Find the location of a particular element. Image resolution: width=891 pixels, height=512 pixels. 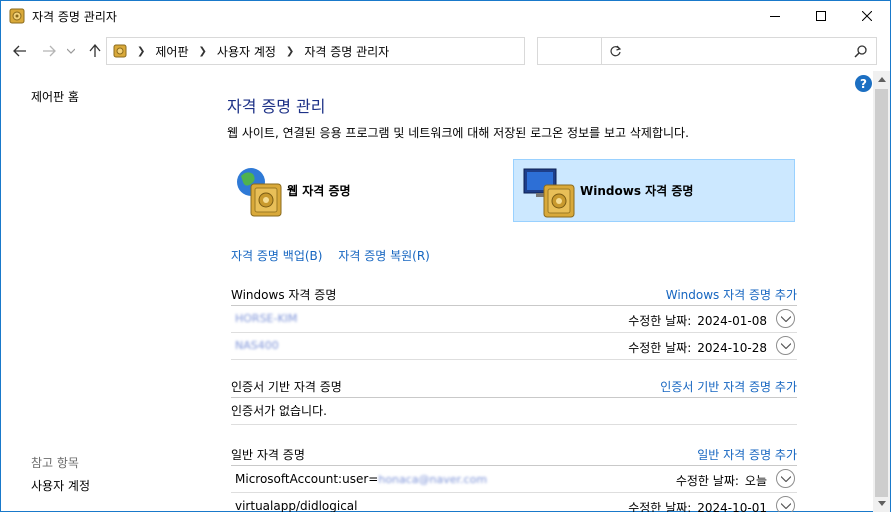

modified-date: 수정한 날짜: 2024-01-08 is located at coordinates (697, 321).